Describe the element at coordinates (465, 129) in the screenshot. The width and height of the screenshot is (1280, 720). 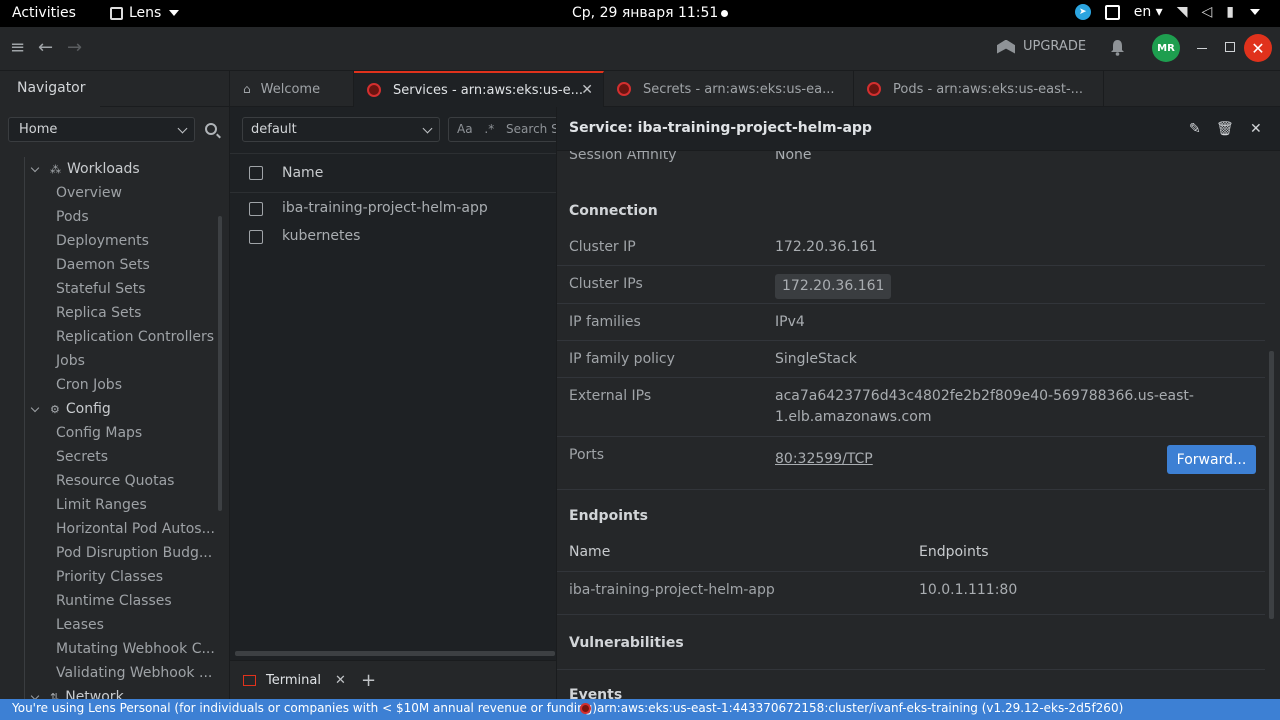
I see `match-case-icon: Aa` at that location.